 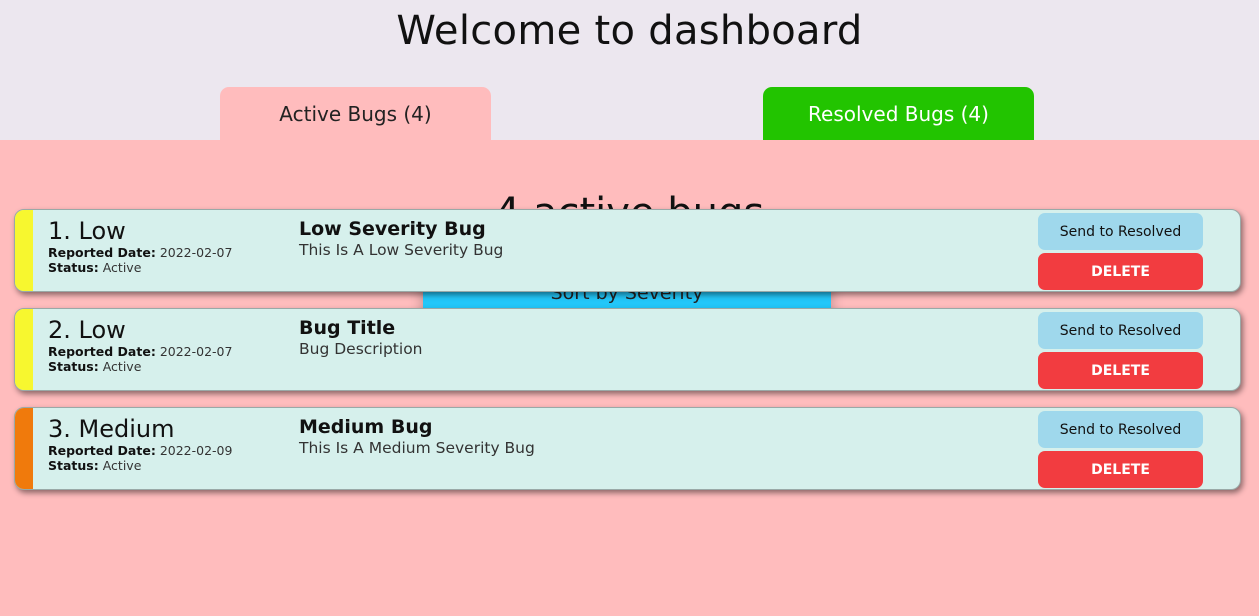 What do you see at coordinates (347, 328) in the screenshot?
I see `bug-title: Bug Title` at bounding box center [347, 328].